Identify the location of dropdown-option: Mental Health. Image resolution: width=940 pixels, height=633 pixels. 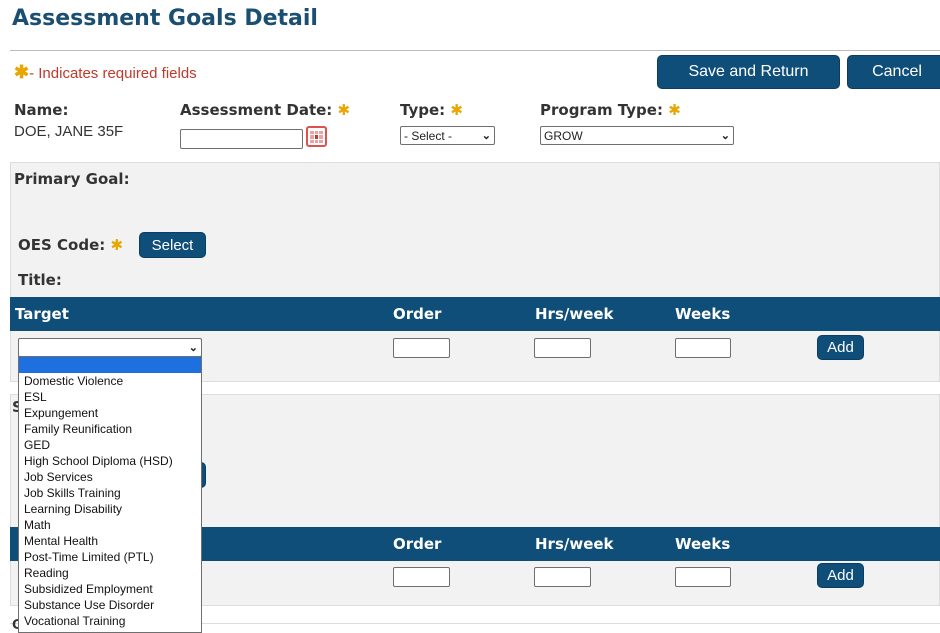
(110, 541).